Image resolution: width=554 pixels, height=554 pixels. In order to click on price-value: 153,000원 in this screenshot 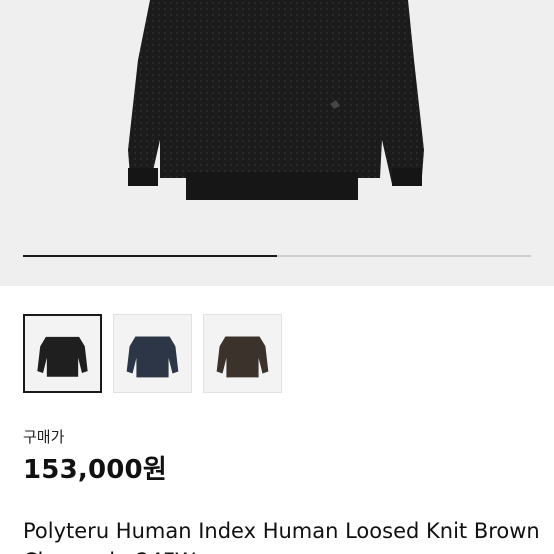, I will do `click(95, 470)`.